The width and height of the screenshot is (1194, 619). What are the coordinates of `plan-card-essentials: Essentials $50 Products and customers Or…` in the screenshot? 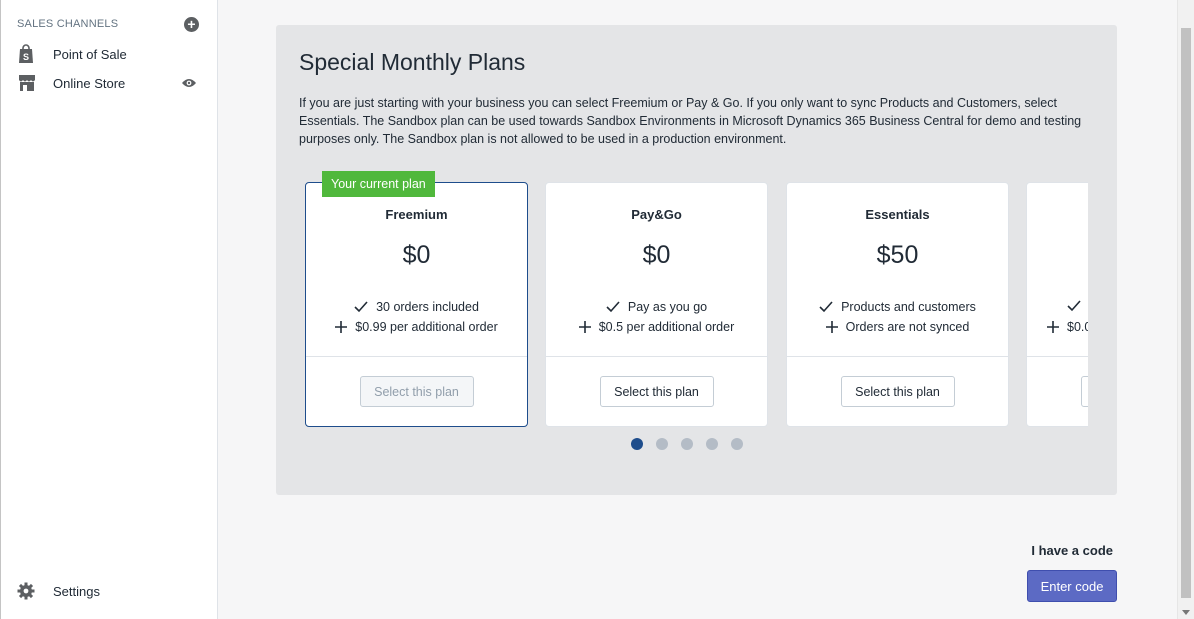 It's located at (897, 304).